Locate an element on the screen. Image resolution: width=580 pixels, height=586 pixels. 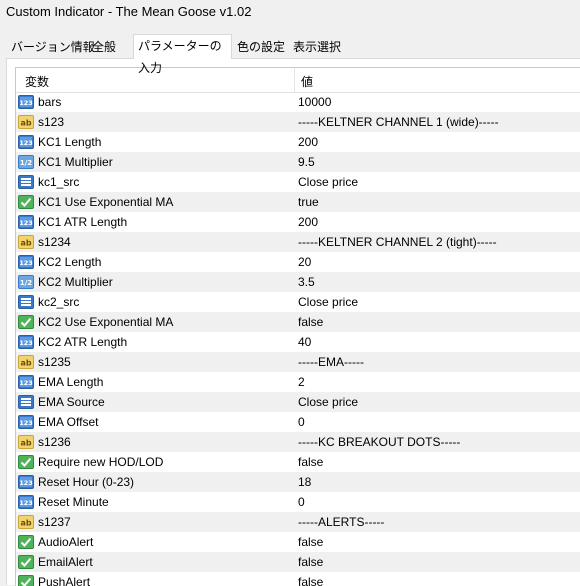
parameter-row: 123 Reset Minute 0 is located at coordinates (298, 502).